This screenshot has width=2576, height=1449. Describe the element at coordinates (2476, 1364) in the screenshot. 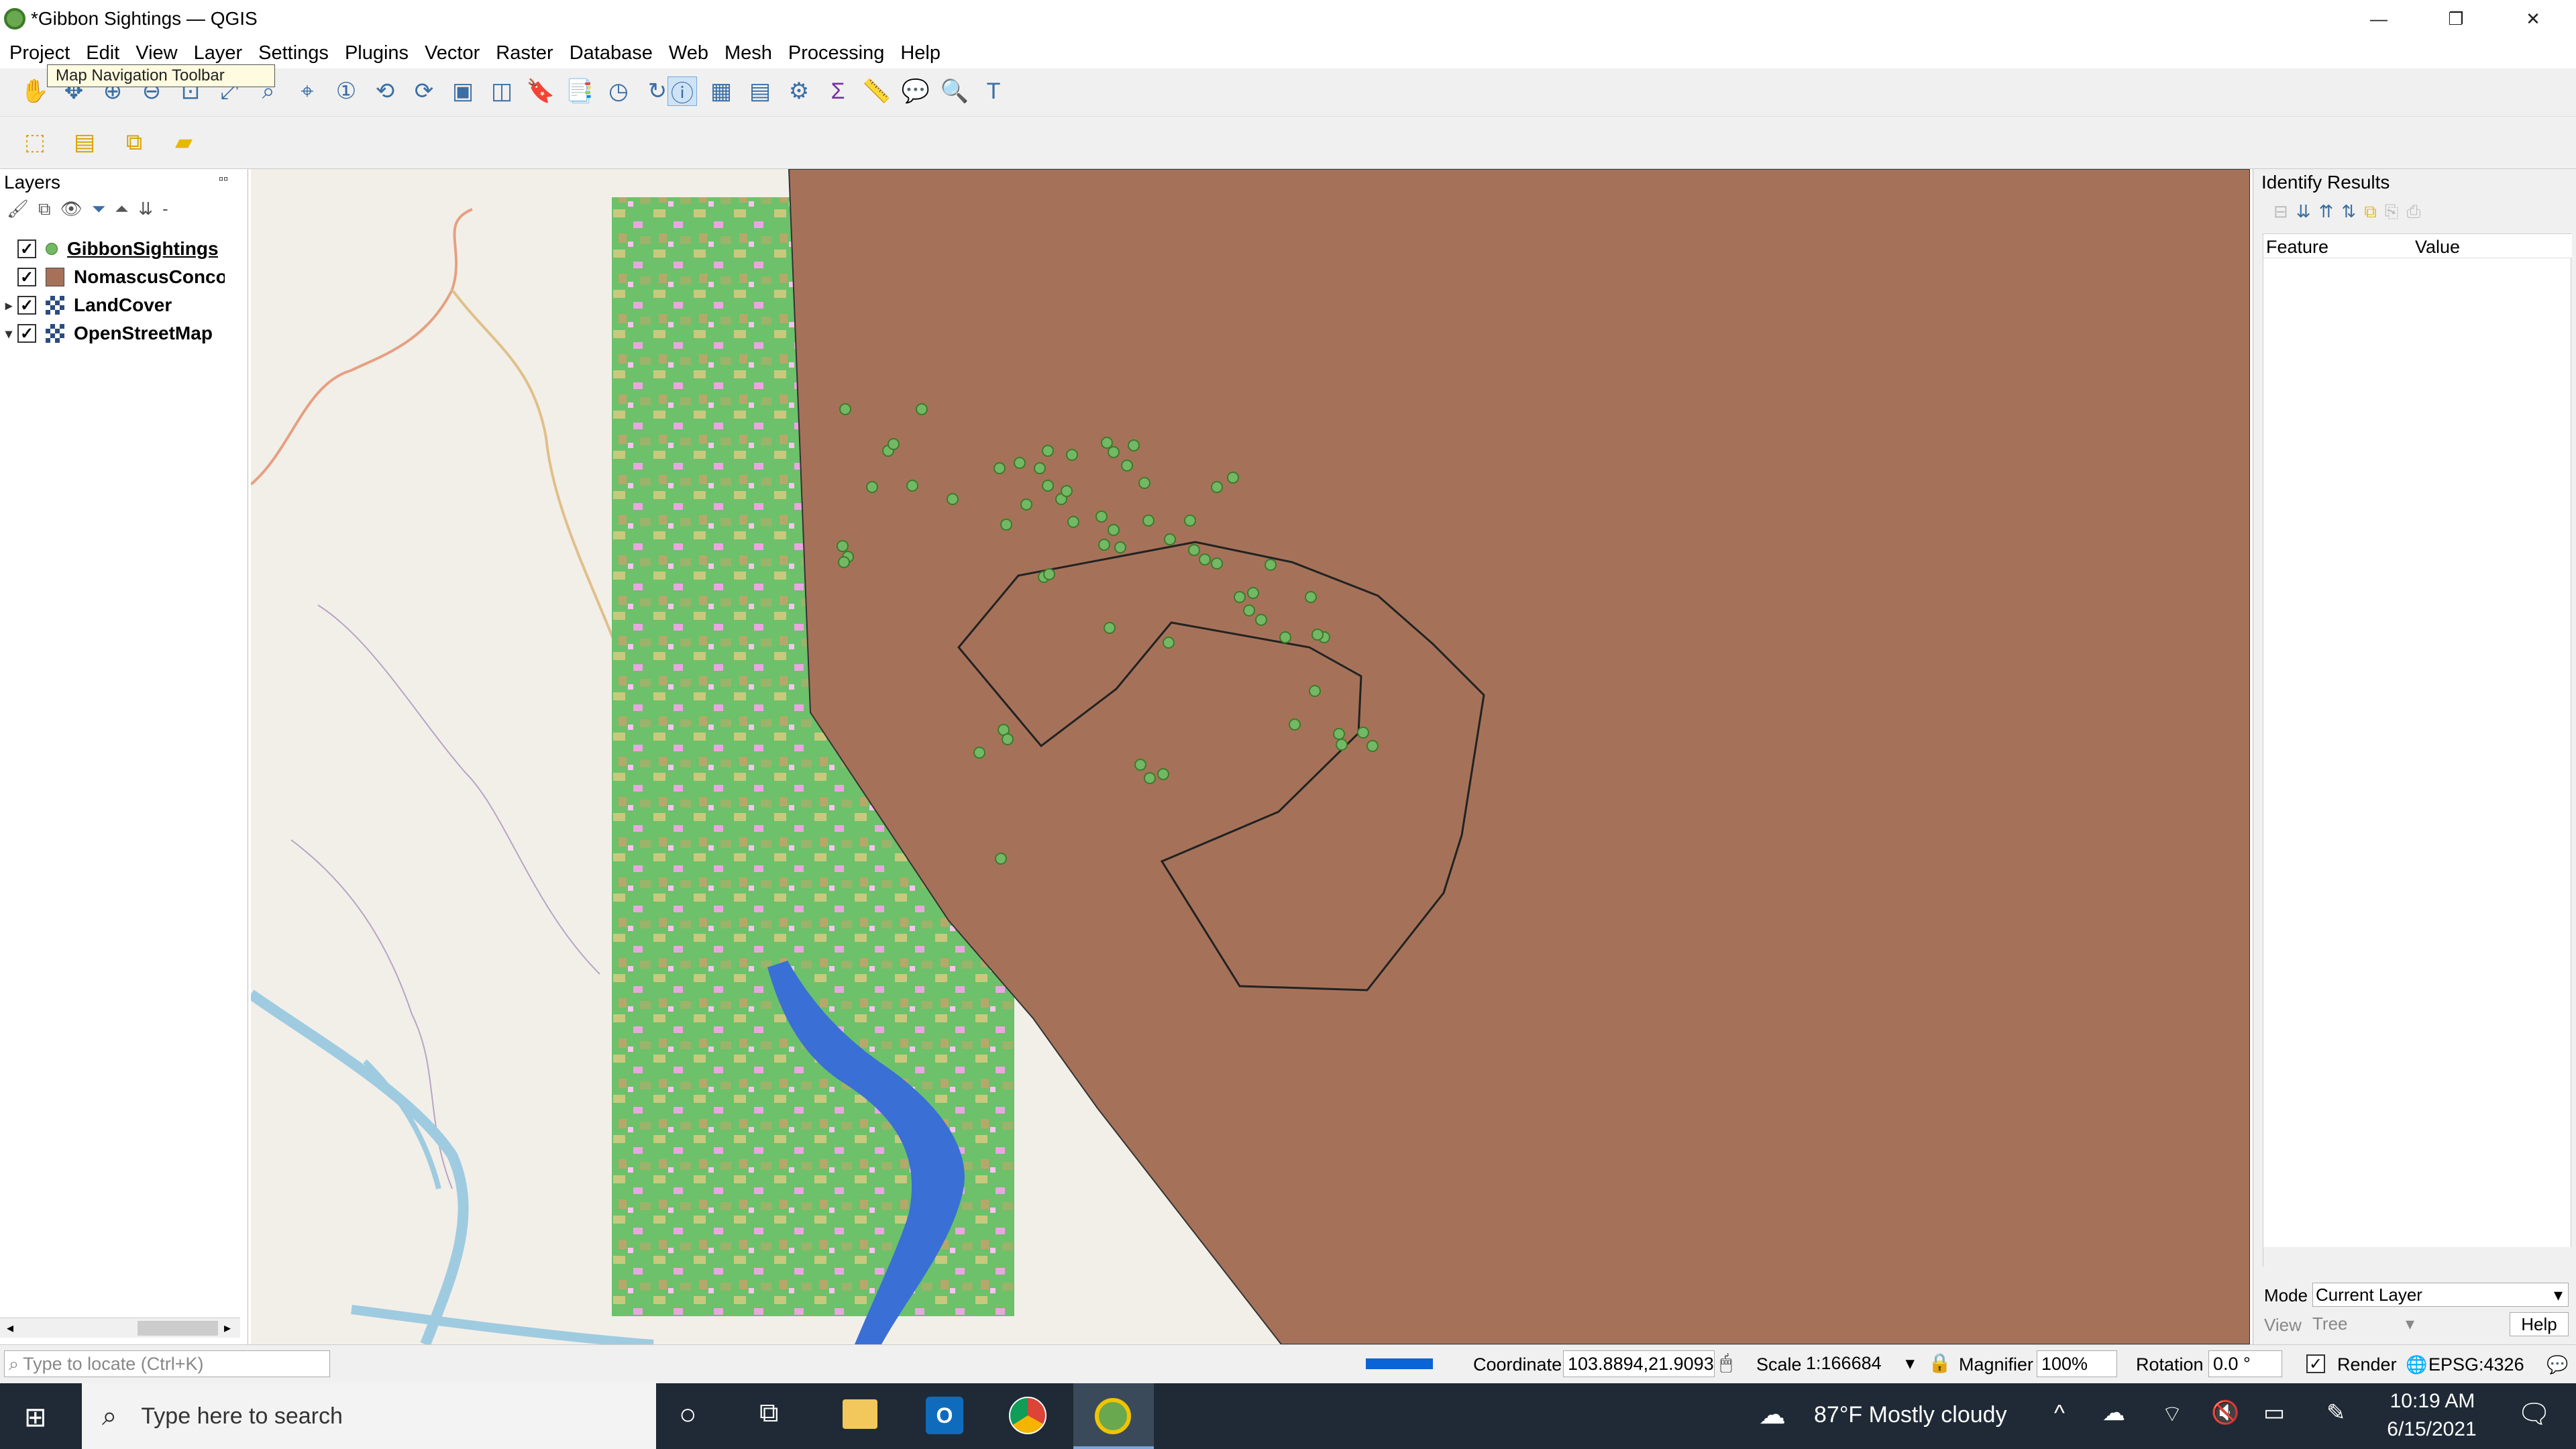

I see `crs-button: EPSG:4326` at that location.